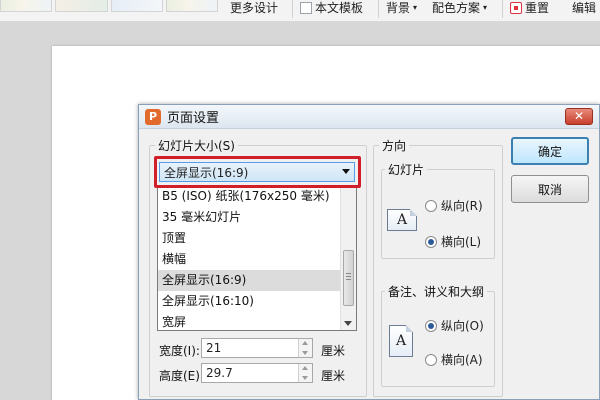 This screenshot has height=400, width=600. I want to click on notes-subgroup-label: 备注、讲义和大纲, so click(436, 291).